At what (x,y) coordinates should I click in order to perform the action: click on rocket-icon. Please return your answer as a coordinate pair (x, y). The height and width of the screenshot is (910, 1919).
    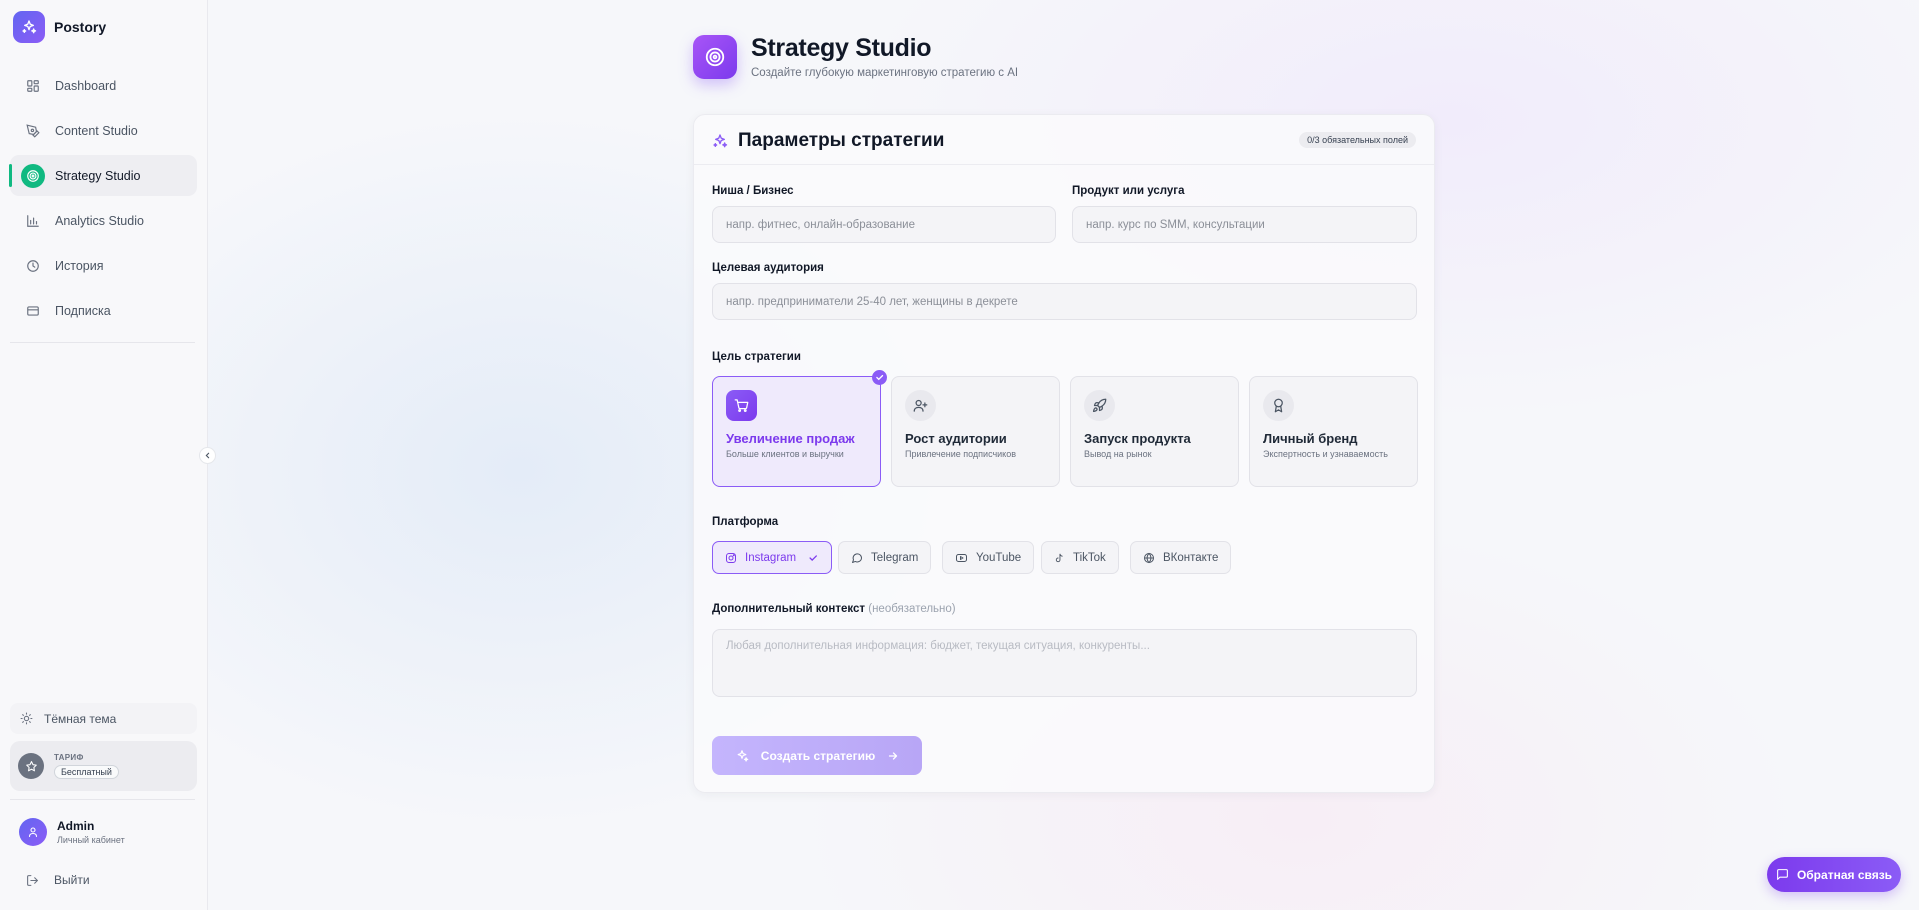
    Looking at the image, I should click on (1099, 405).